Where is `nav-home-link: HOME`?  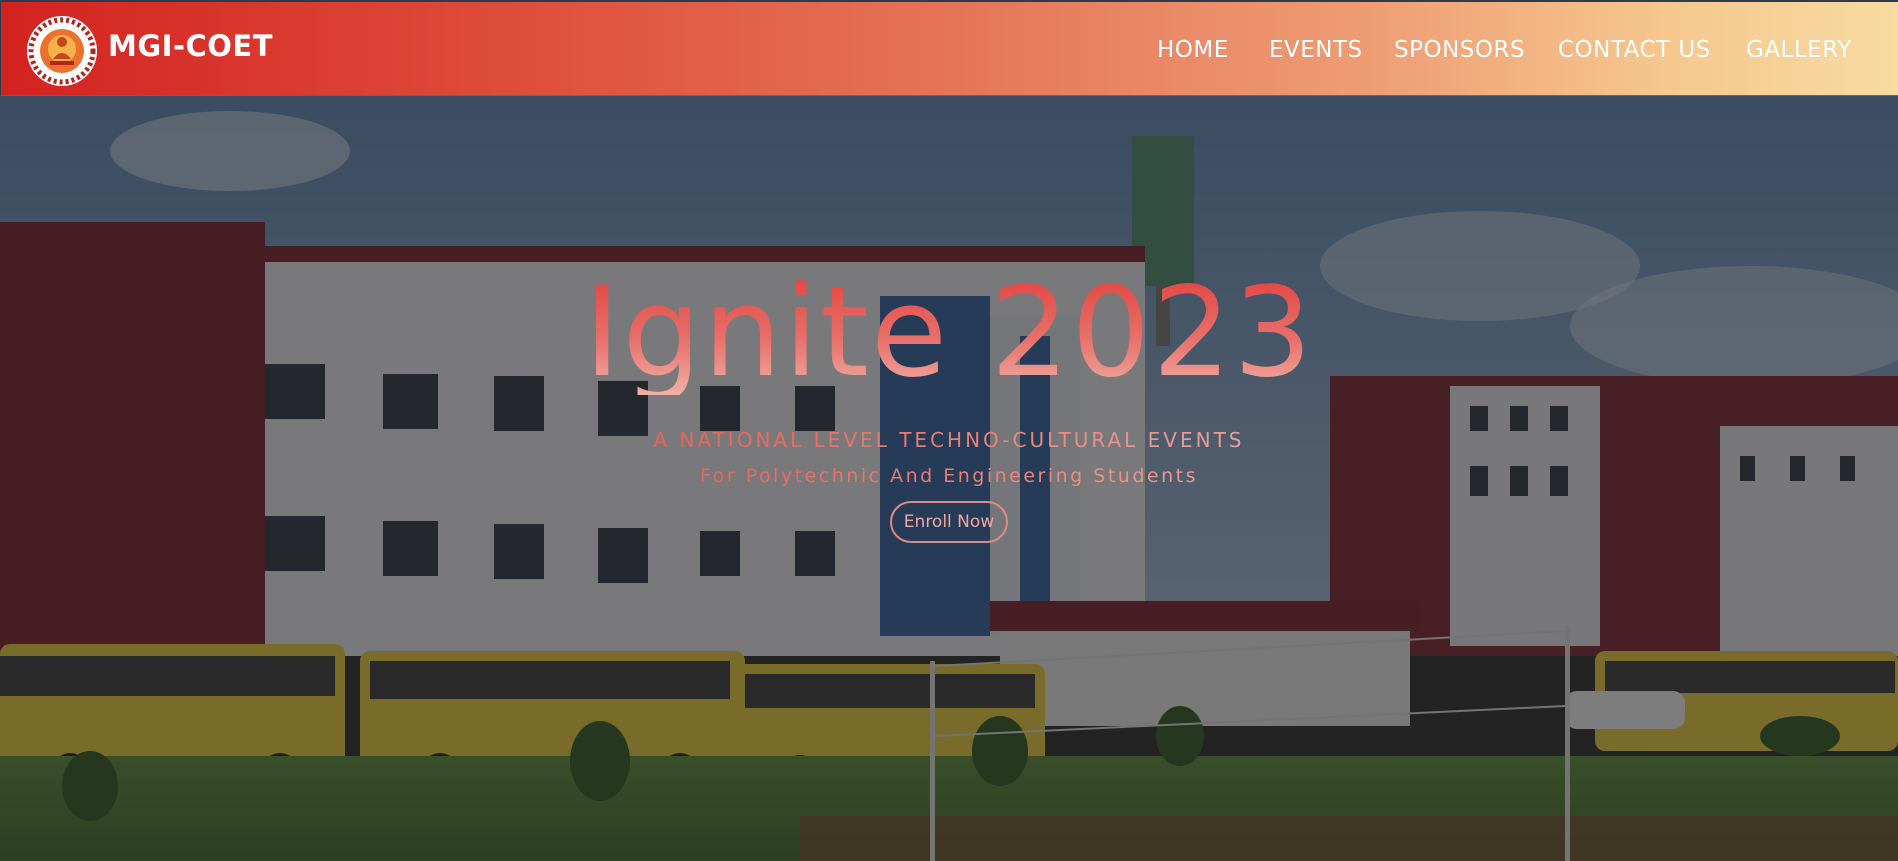 nav-home-link: HOME is located at coordinates (1193, 50).